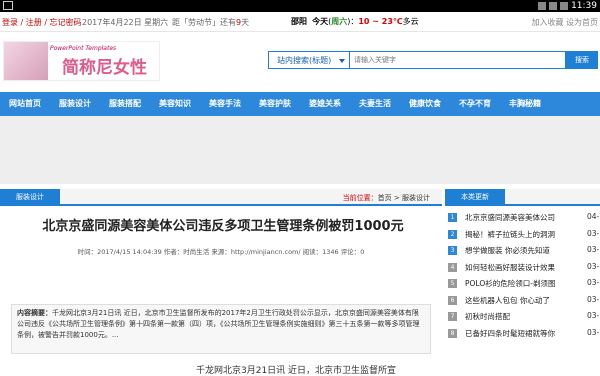 This screenshot has height=376, width=600. I want to click on notification-icon, so click(8, 5).